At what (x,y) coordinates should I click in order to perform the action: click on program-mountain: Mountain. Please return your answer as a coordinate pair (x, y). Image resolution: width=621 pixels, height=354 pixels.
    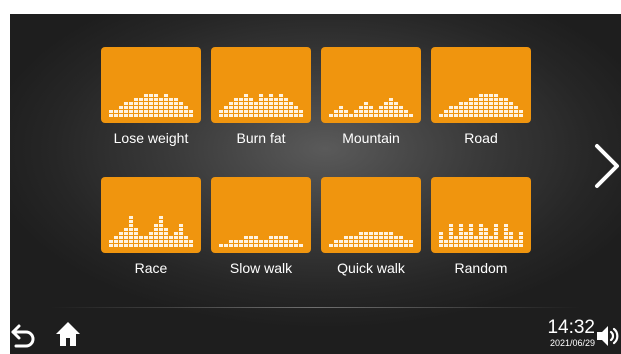
    Looking at the image, I should click on (371, 96).